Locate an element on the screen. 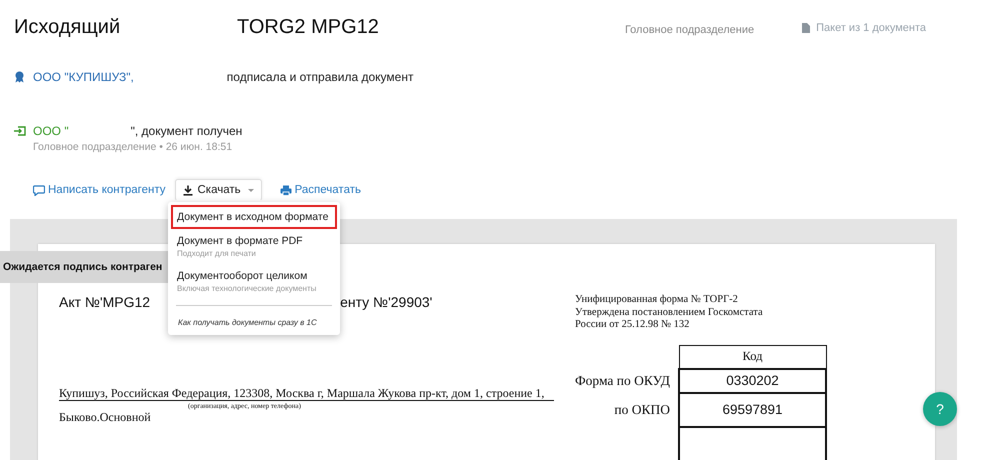 The width and height of the screenshot is (992, 460). download-icon is located at coordinates (187, 190).